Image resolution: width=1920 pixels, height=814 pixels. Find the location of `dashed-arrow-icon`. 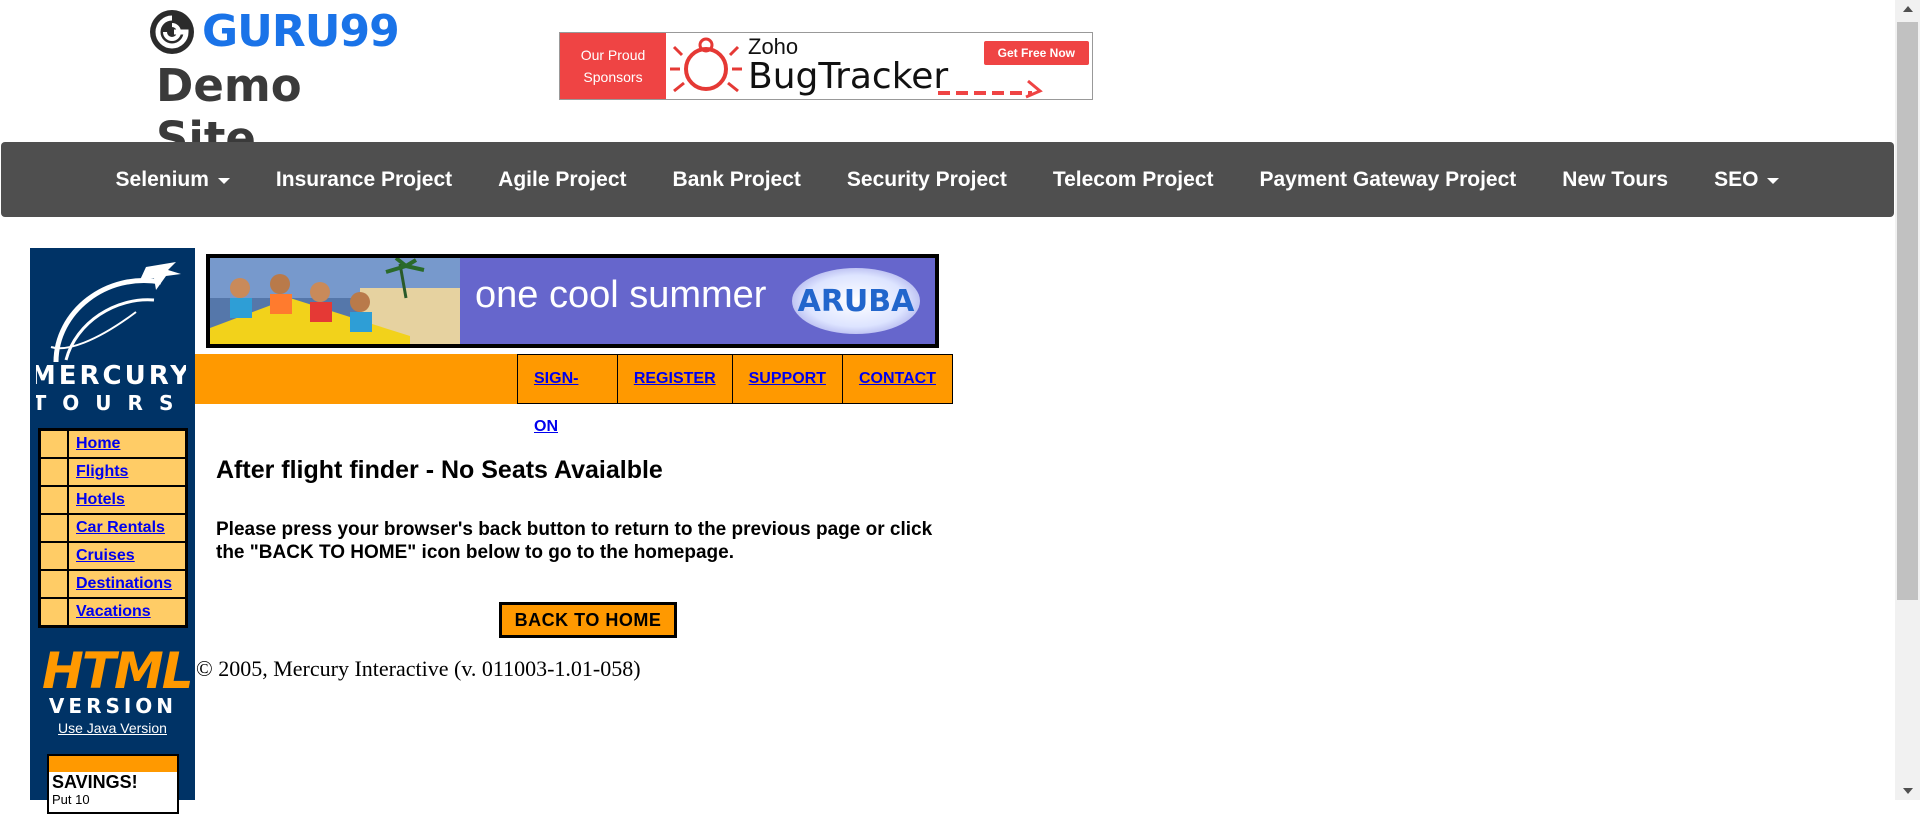

dashed-arrow-icon is located at coordinates (990, 89).